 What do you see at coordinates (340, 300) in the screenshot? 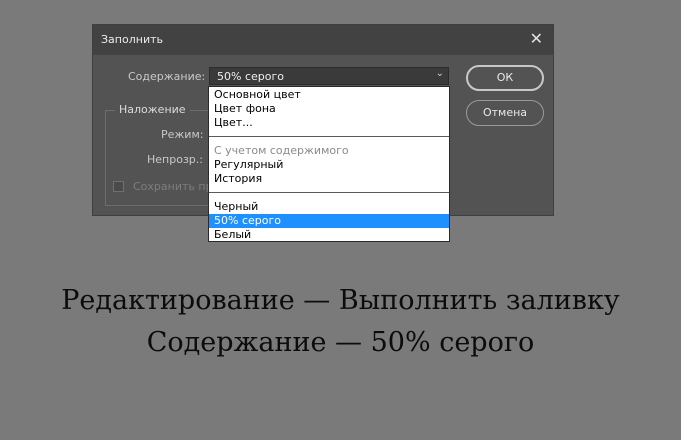
I see `caption-line-1: Редактирование — Выполнить заливку` at bounding box center [340, 300].